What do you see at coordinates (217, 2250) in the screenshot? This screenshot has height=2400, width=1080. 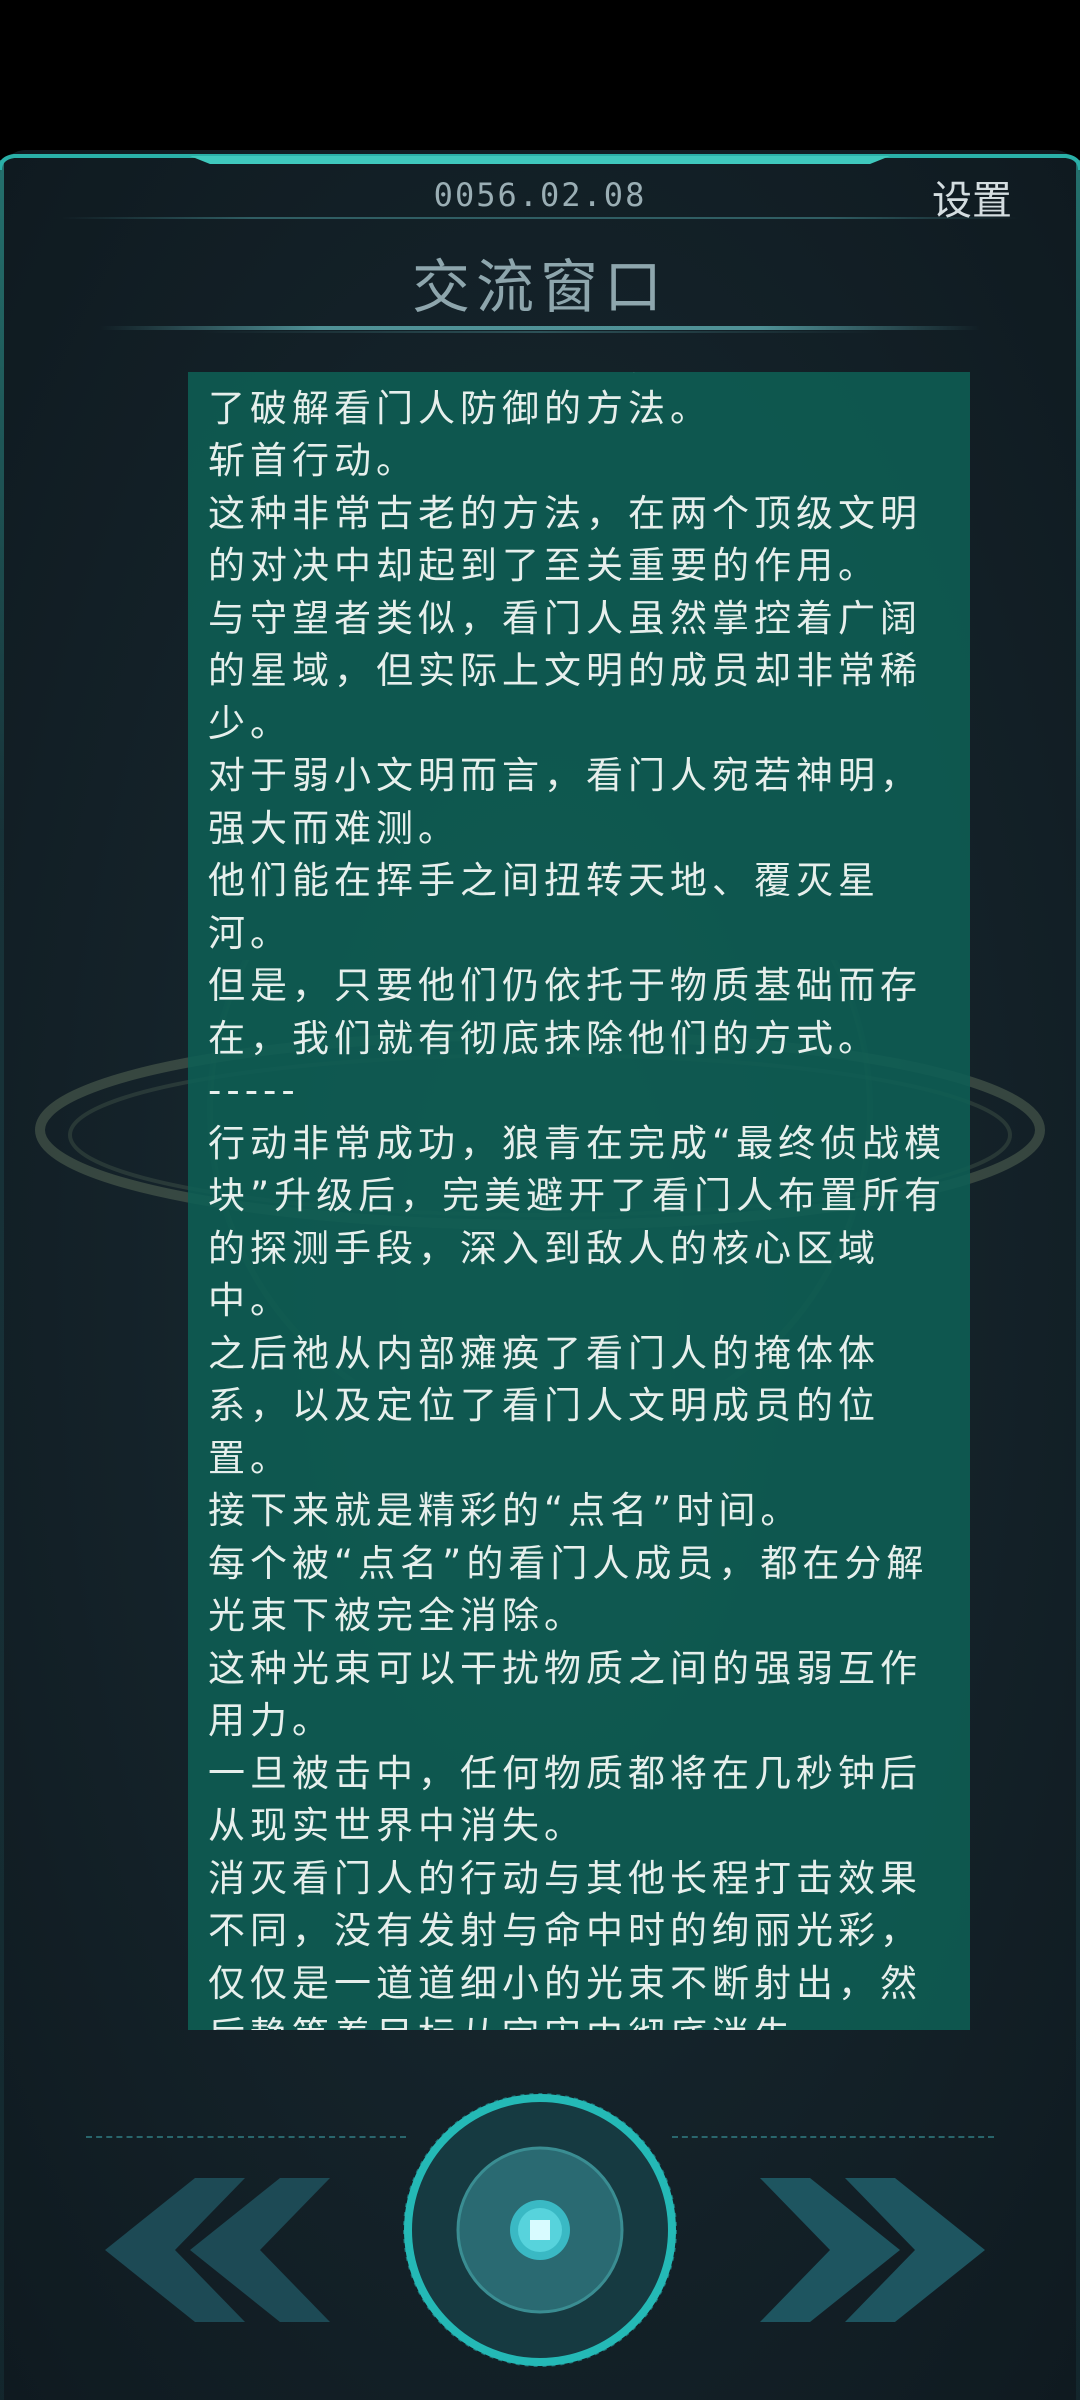 I see `double-chevron-left-icon` at bounding box center [217, 2250].